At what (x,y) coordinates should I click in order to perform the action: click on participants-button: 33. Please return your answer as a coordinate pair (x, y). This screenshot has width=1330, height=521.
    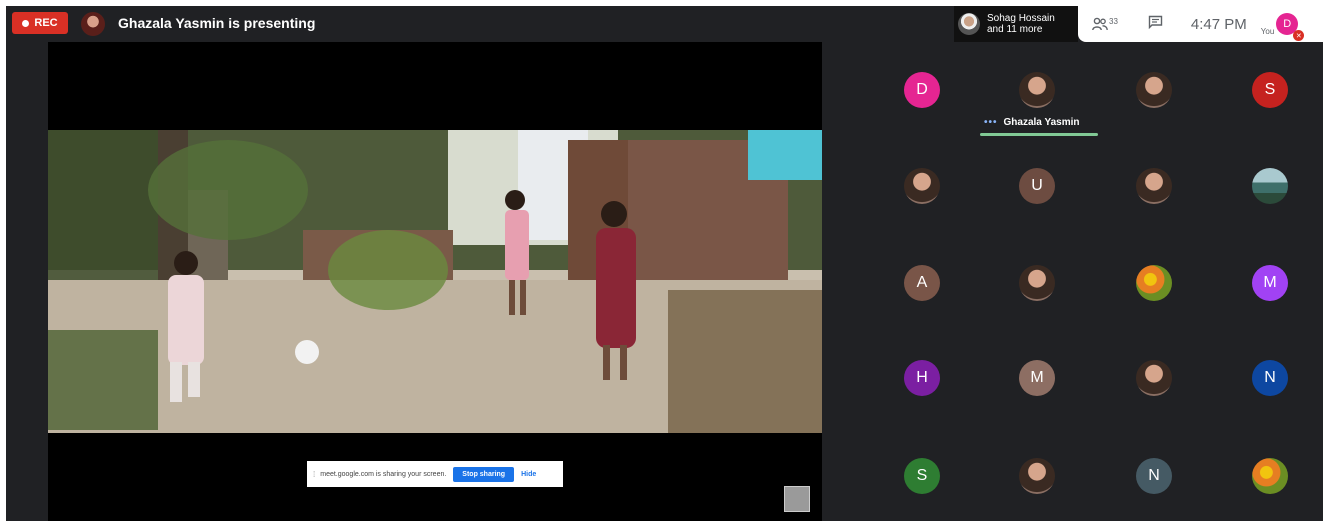
    Looking at the image, I should click on (1105, 24).